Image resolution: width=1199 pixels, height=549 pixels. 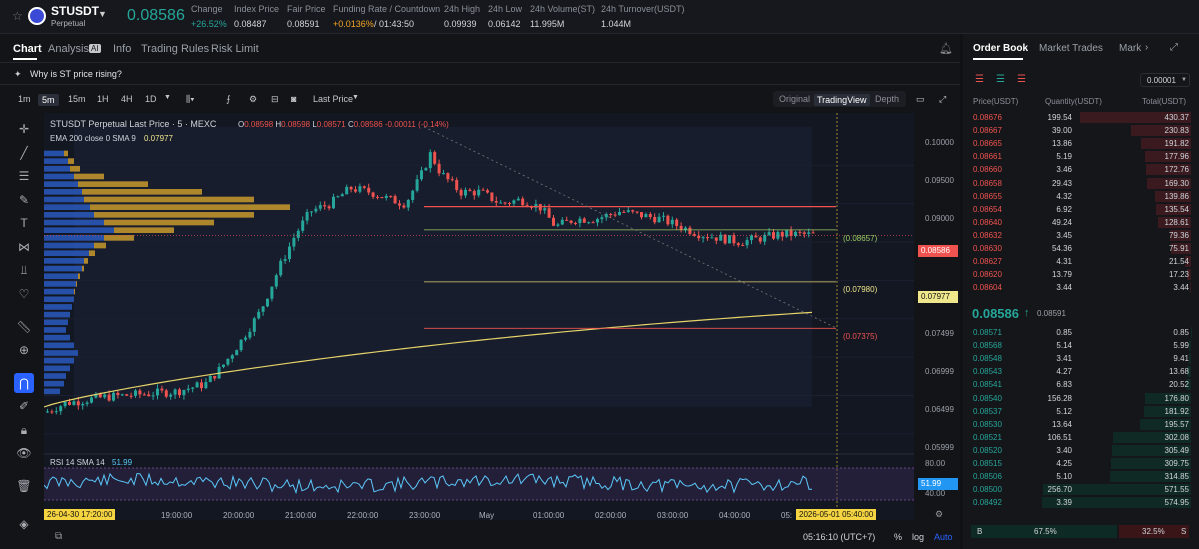 I want to click on order-book-row: 0.08660 3.46 172.76, so click(x=1081, y=169).